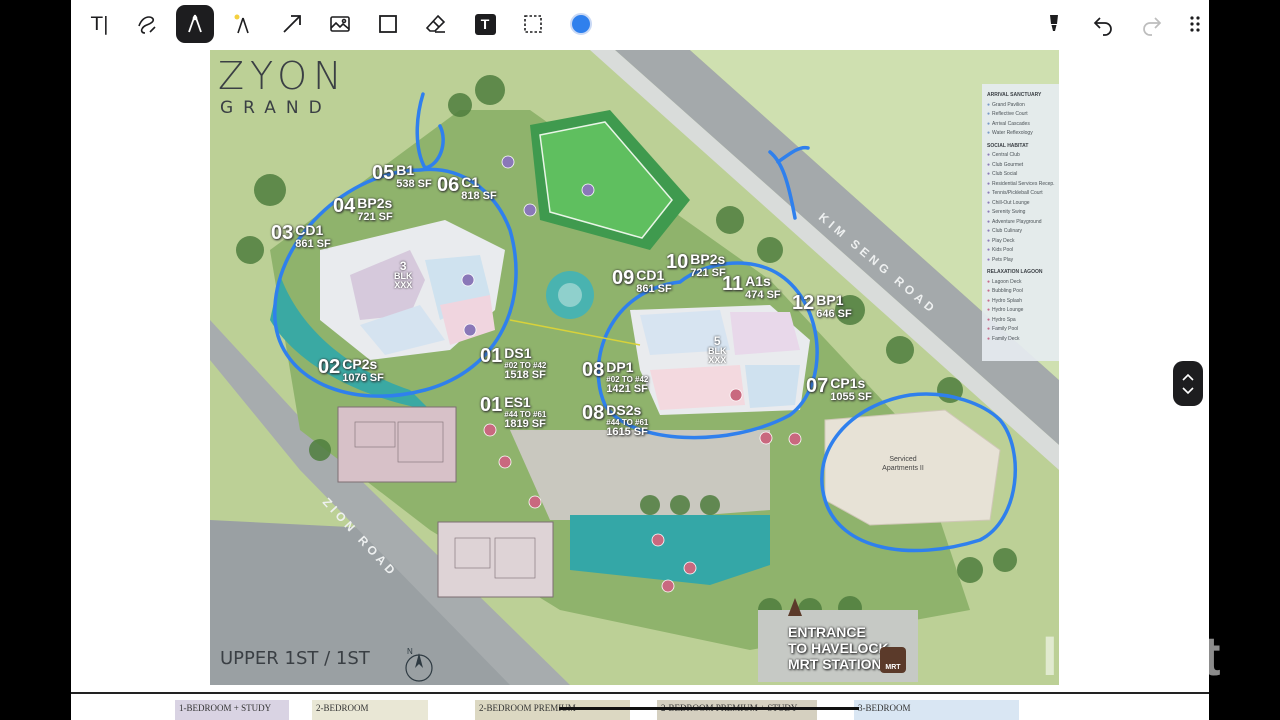 The height and width of the screenshot is (720, 1280). I want to click on legend-heading: RELAXATION LAGOON, so click(1015, 272).